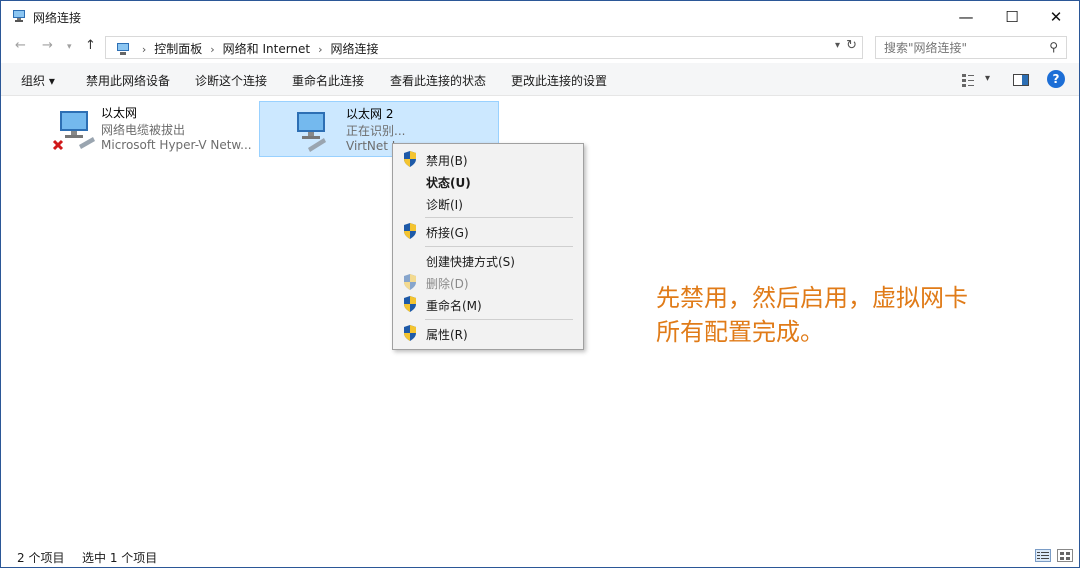  What do you see at coordinates (987, 78) in the screenshot?
I see `view-options-chevron-icon: ▾` at bounding box center [987, 78].